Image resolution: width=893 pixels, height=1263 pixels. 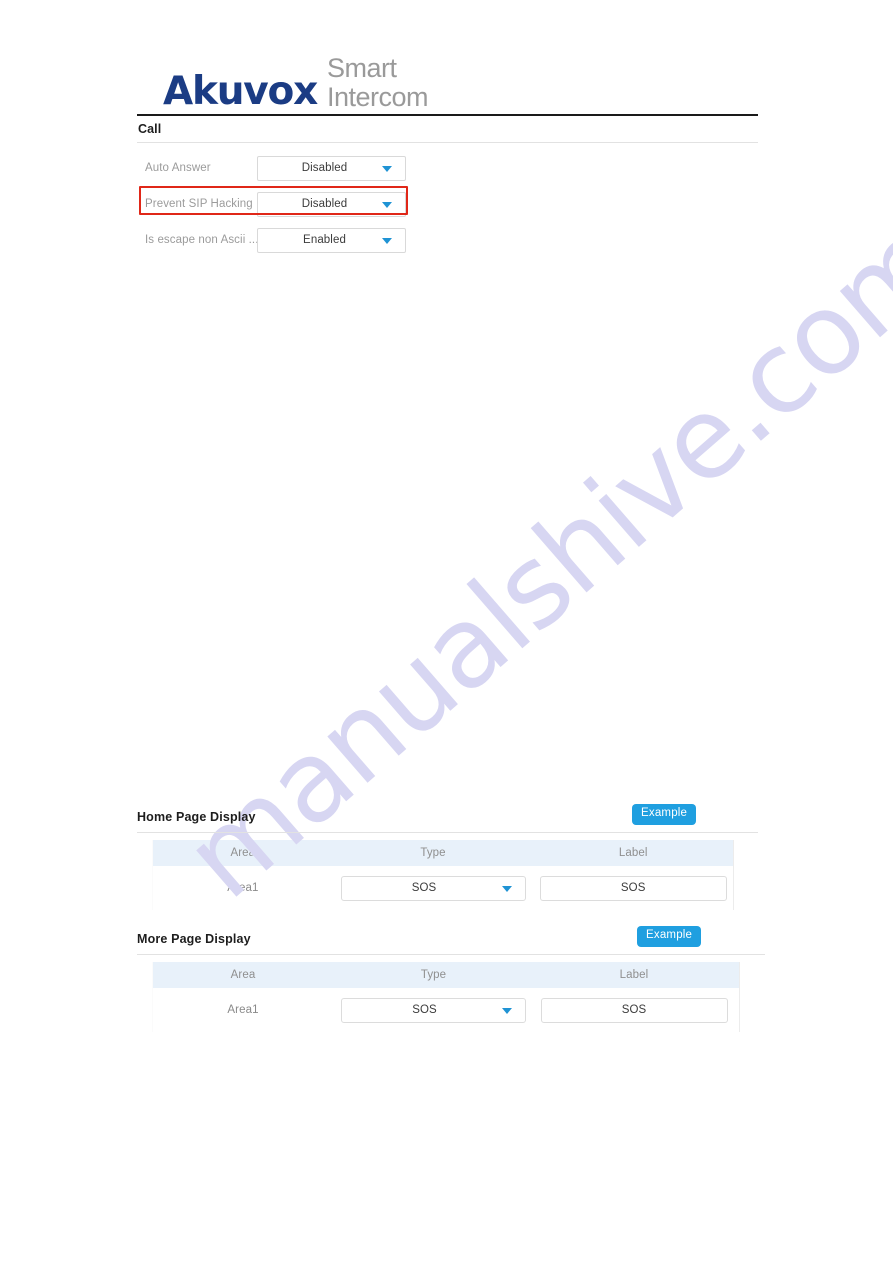 What do you see at coordinates (378, 97) in the screenshot?
I see `logo-tagline-line2: Intercom` at bounding box center [378, 97].